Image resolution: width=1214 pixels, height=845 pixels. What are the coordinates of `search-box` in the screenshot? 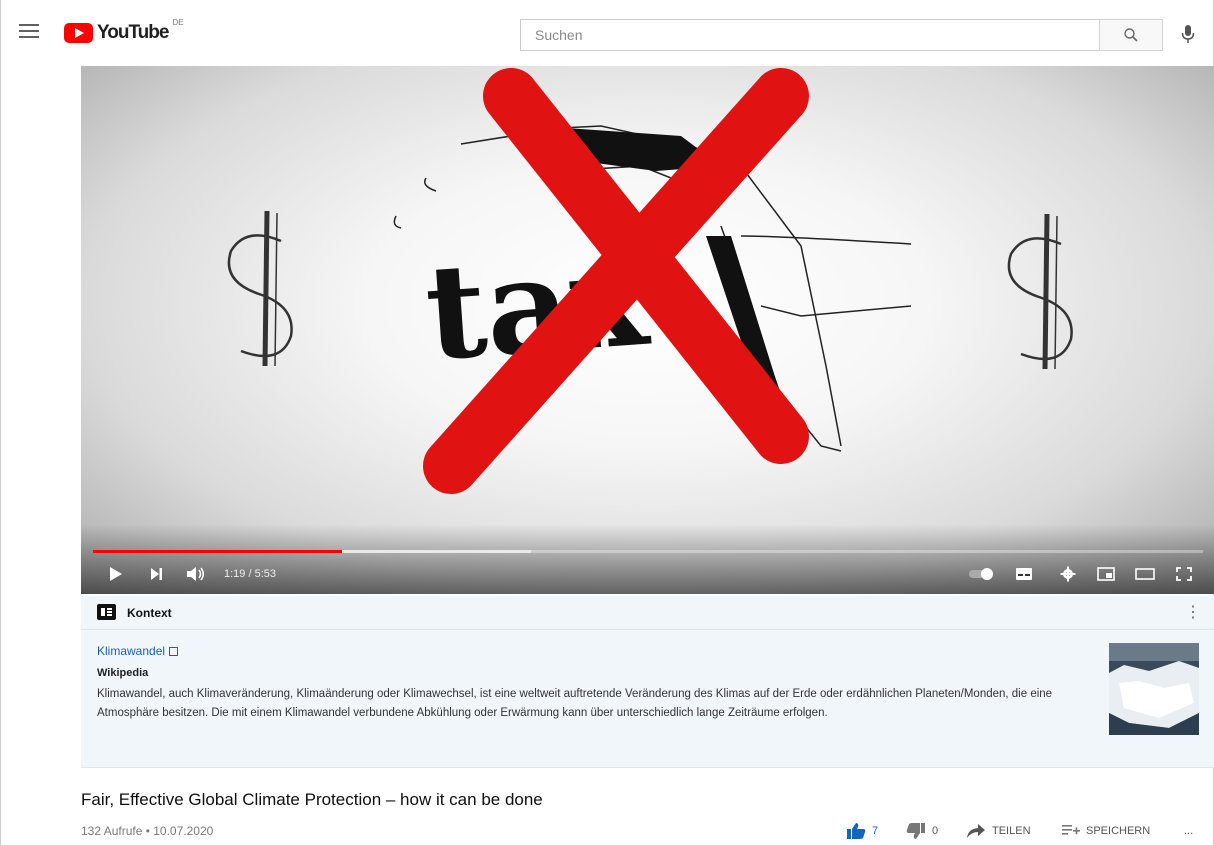 It's located at (810, 35).